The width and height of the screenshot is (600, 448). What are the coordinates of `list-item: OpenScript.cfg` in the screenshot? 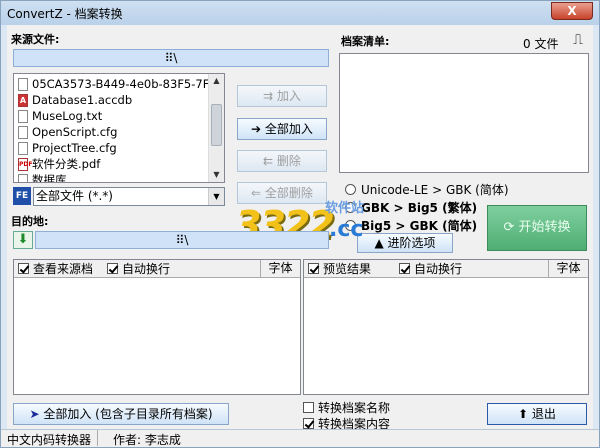 It's located at (67, 132).